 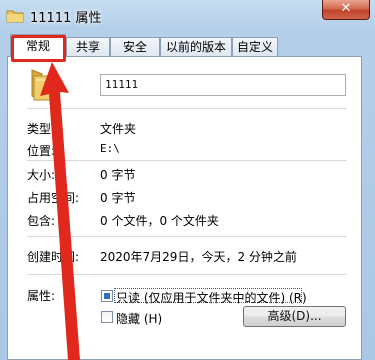 I want to click on attributes-label: 属性:, so click(x=41, y=296).